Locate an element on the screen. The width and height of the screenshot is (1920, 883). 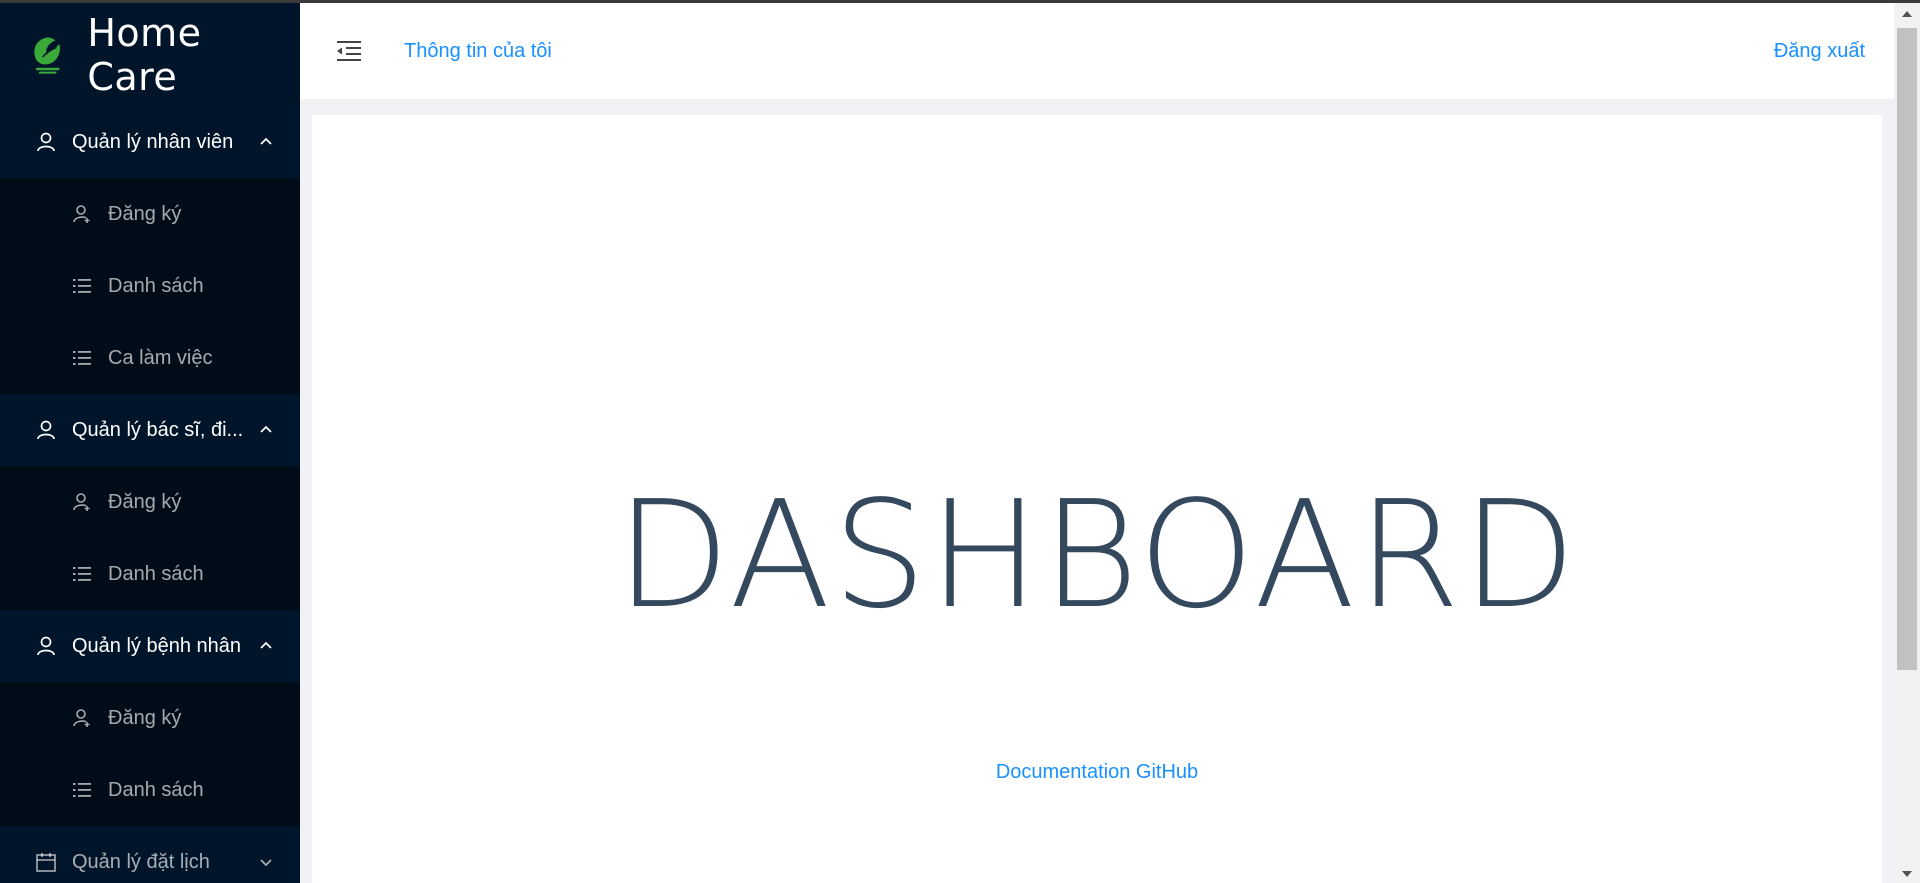
menu-group-patient-management: Quản lý bệnh nhân is located at coordinates (150, 646).